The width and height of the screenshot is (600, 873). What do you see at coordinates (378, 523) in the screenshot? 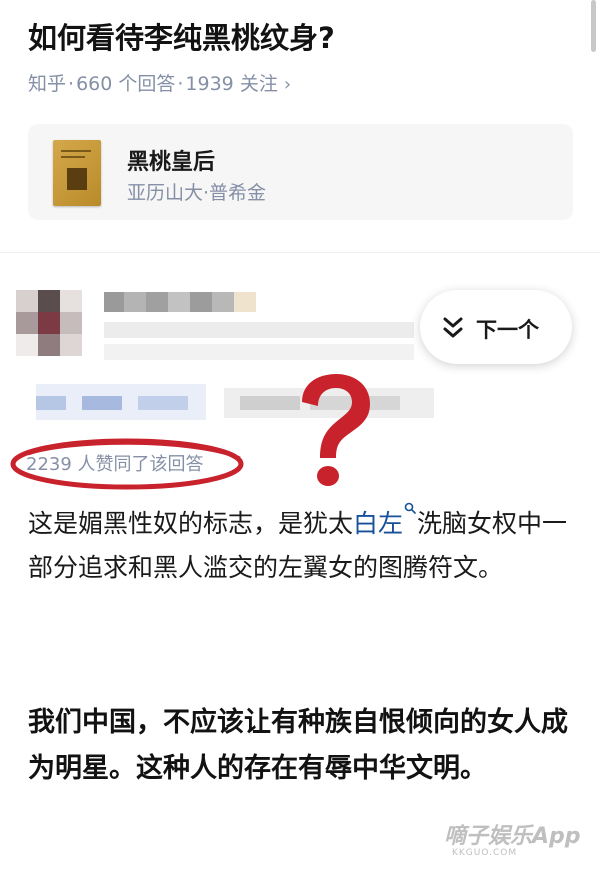
I see `keyword-link: 白左` at bounding box center [378, 523].